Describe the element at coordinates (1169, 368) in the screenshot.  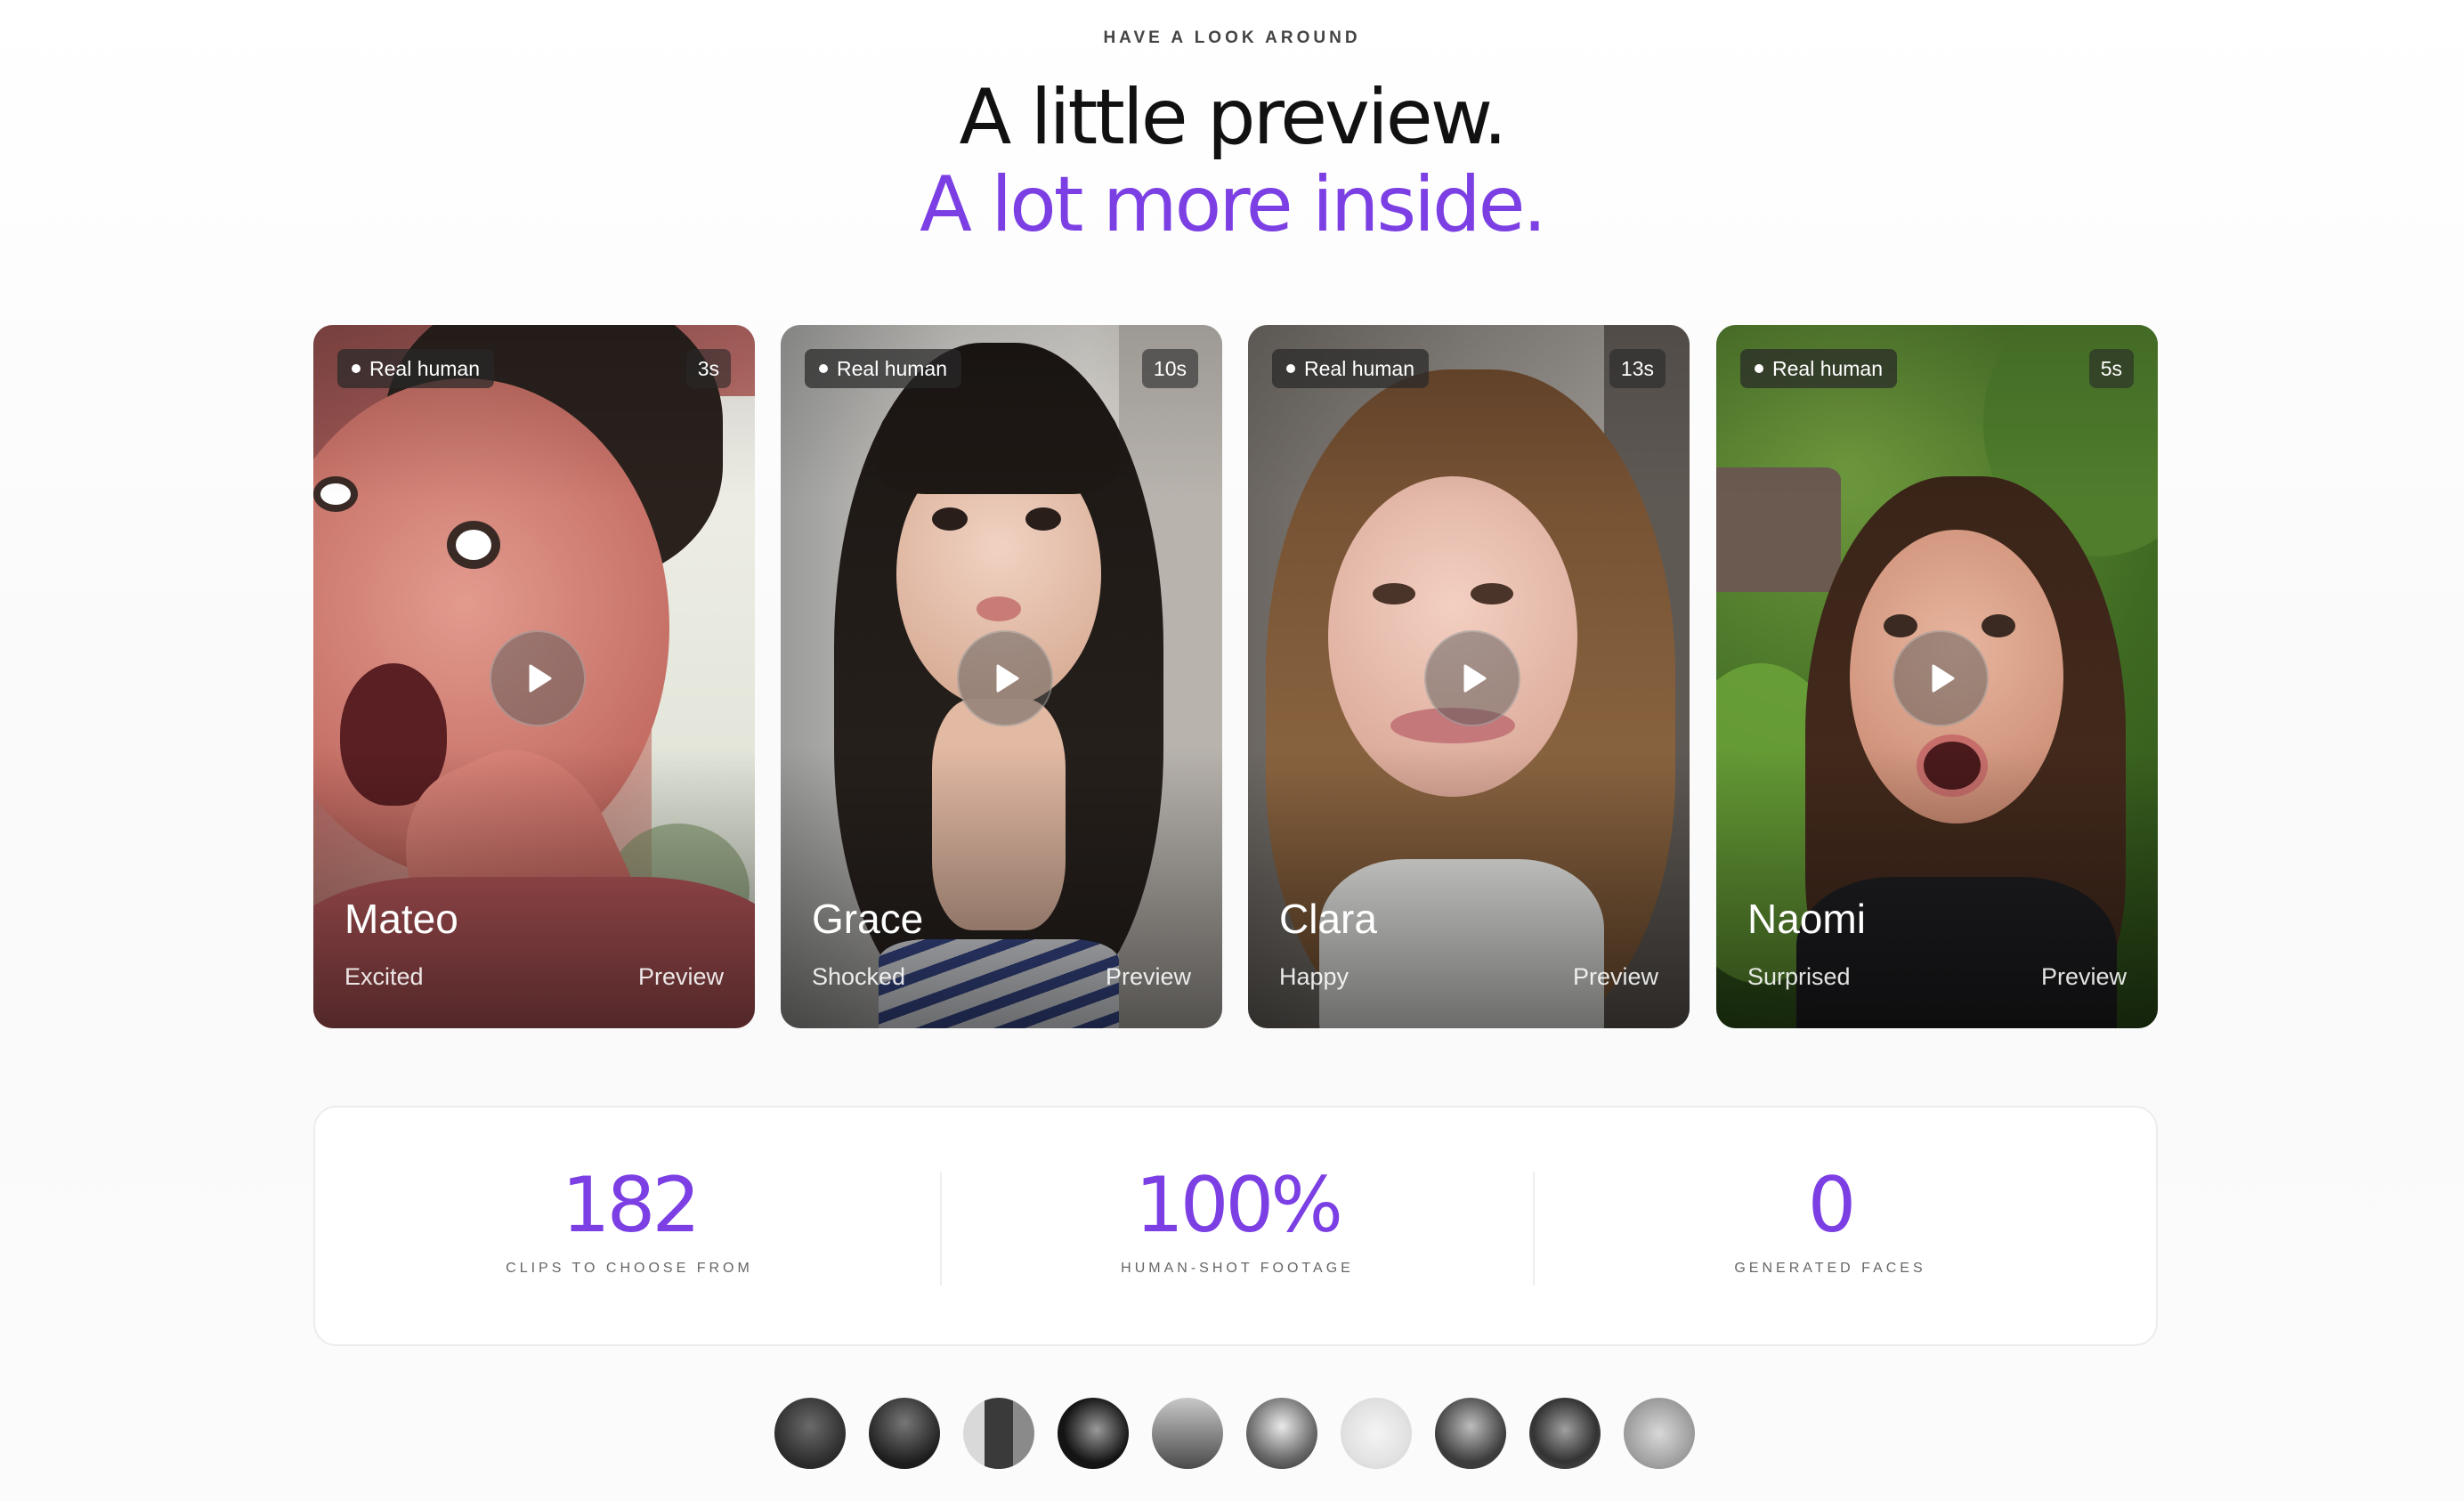
I see `duration-badge: 10s` at that location.